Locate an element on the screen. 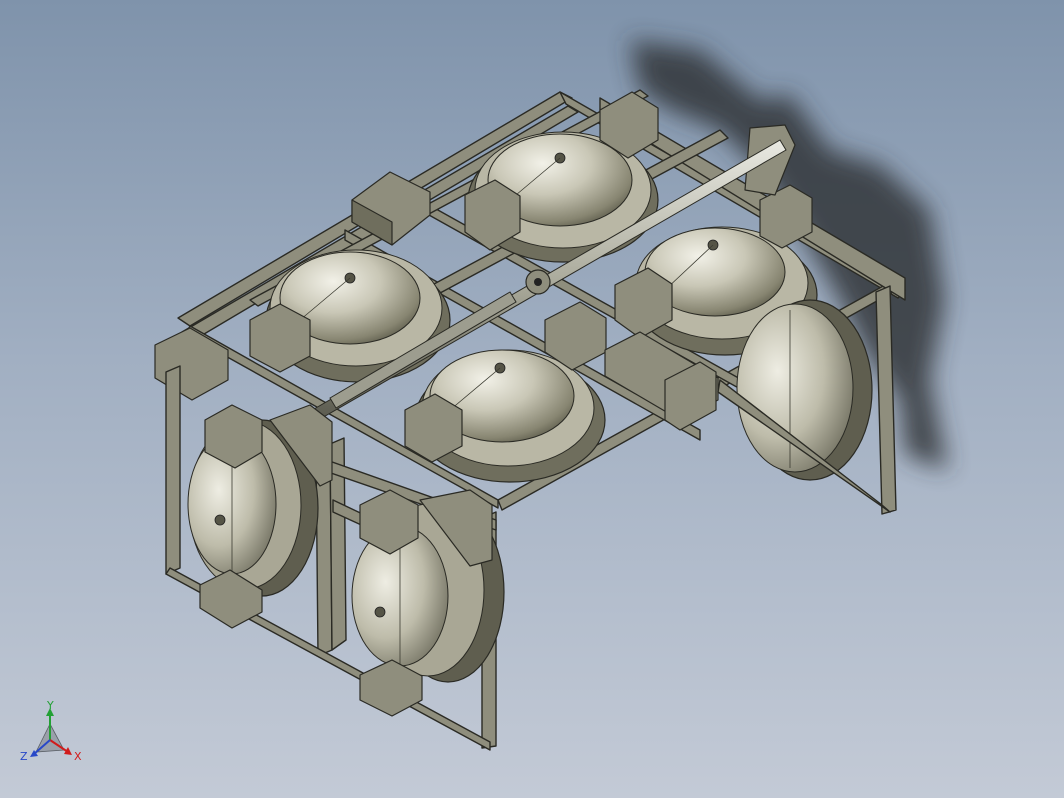 The height and width of the screenshot is (798, 1064). triad-z-label: Z is located at coordinates (24, 756).